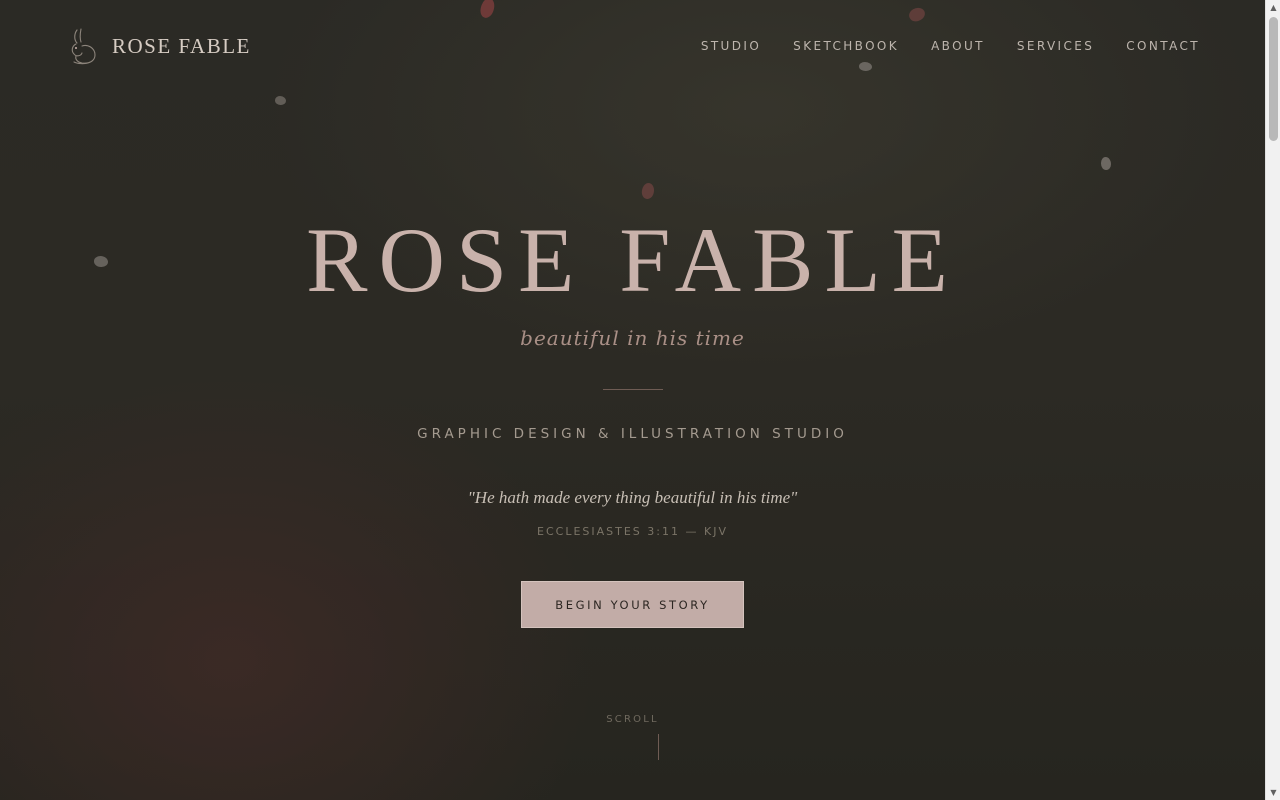  I want to click on divider-line, so click(633, 389).